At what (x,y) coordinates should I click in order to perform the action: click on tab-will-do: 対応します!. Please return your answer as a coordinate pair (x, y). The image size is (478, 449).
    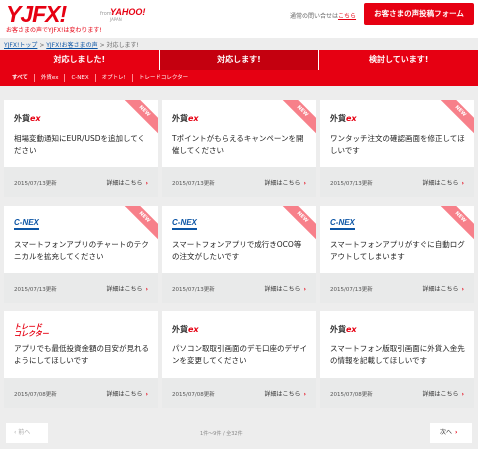
    Looking at the image, I should click on (239, 60).